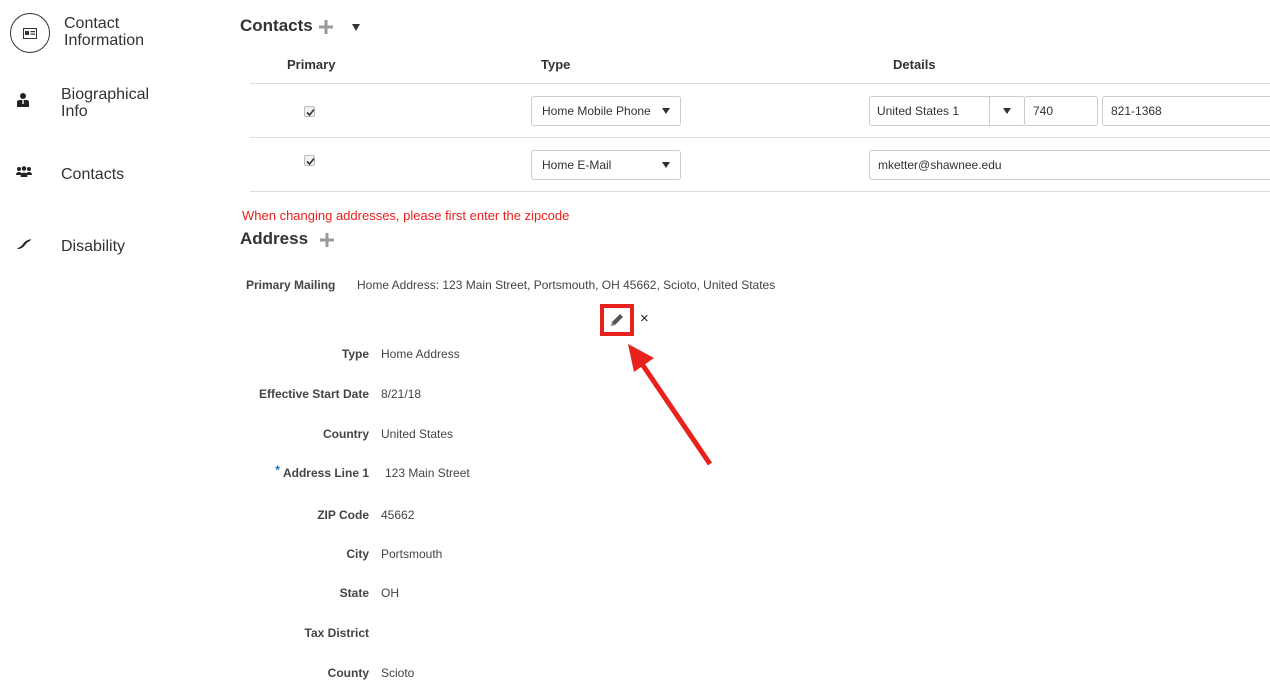 The height and width of the screenshot is (681, 1270). I want to click on address-title: Address, so click(274, 238).